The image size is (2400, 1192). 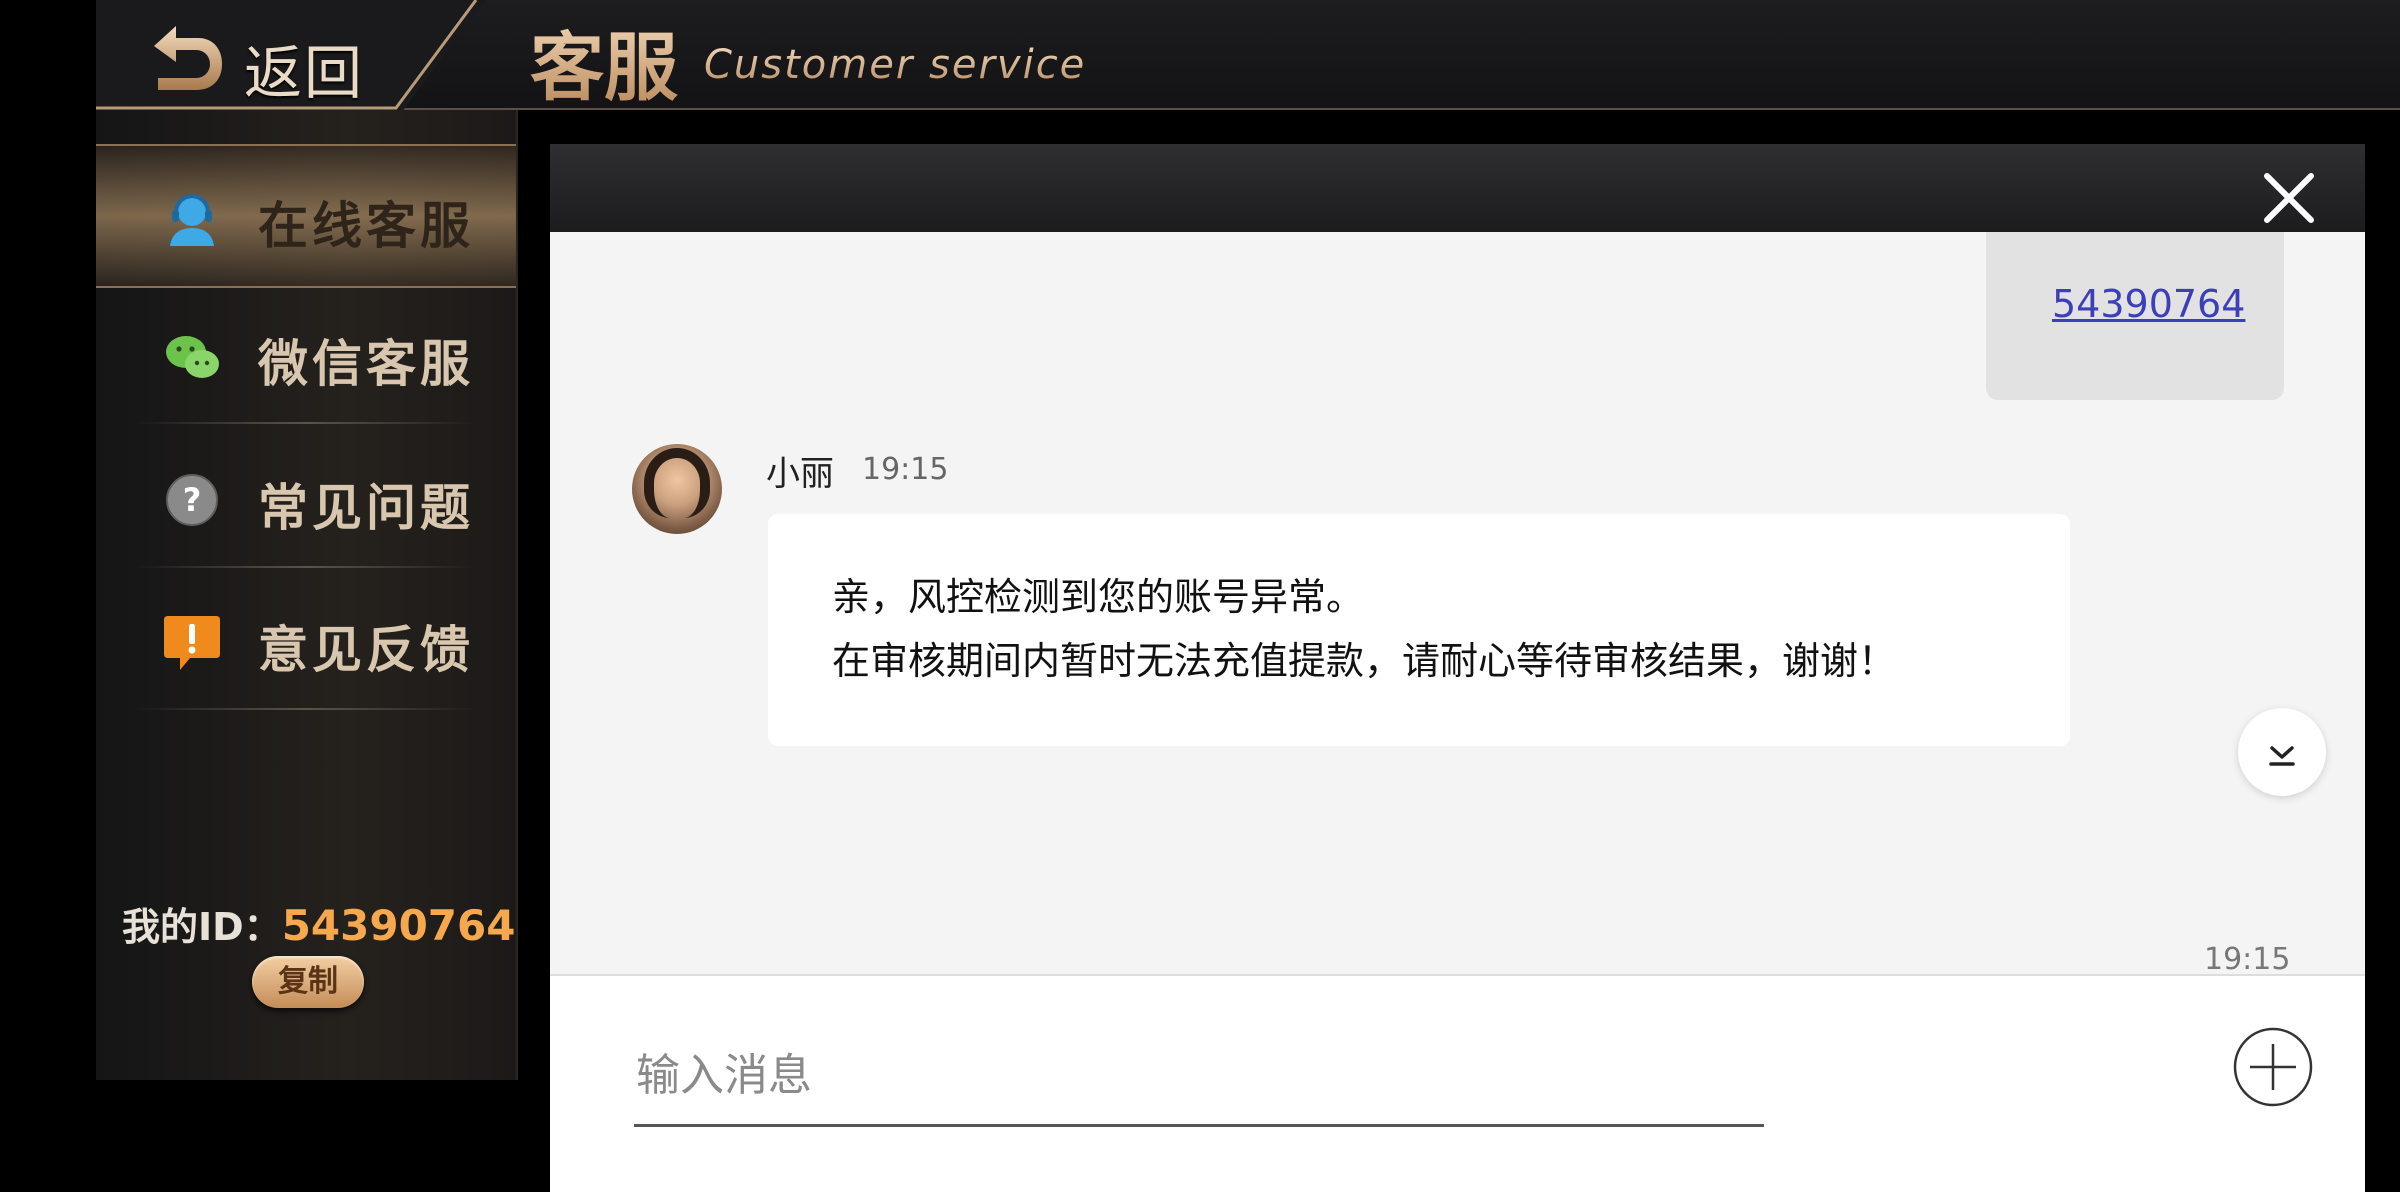 What do you see at coordinates (192, 220) in the screenshot?
I see `support-agent-icon` at bounding box center [192, 220].